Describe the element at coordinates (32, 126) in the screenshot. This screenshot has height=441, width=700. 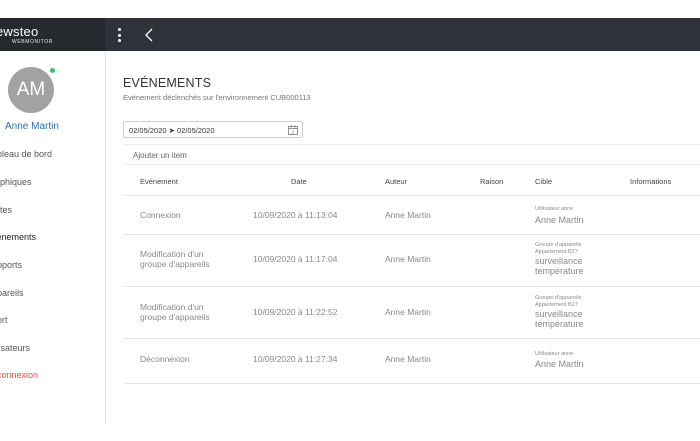
I see `user-name: Anne Martin` at that location.